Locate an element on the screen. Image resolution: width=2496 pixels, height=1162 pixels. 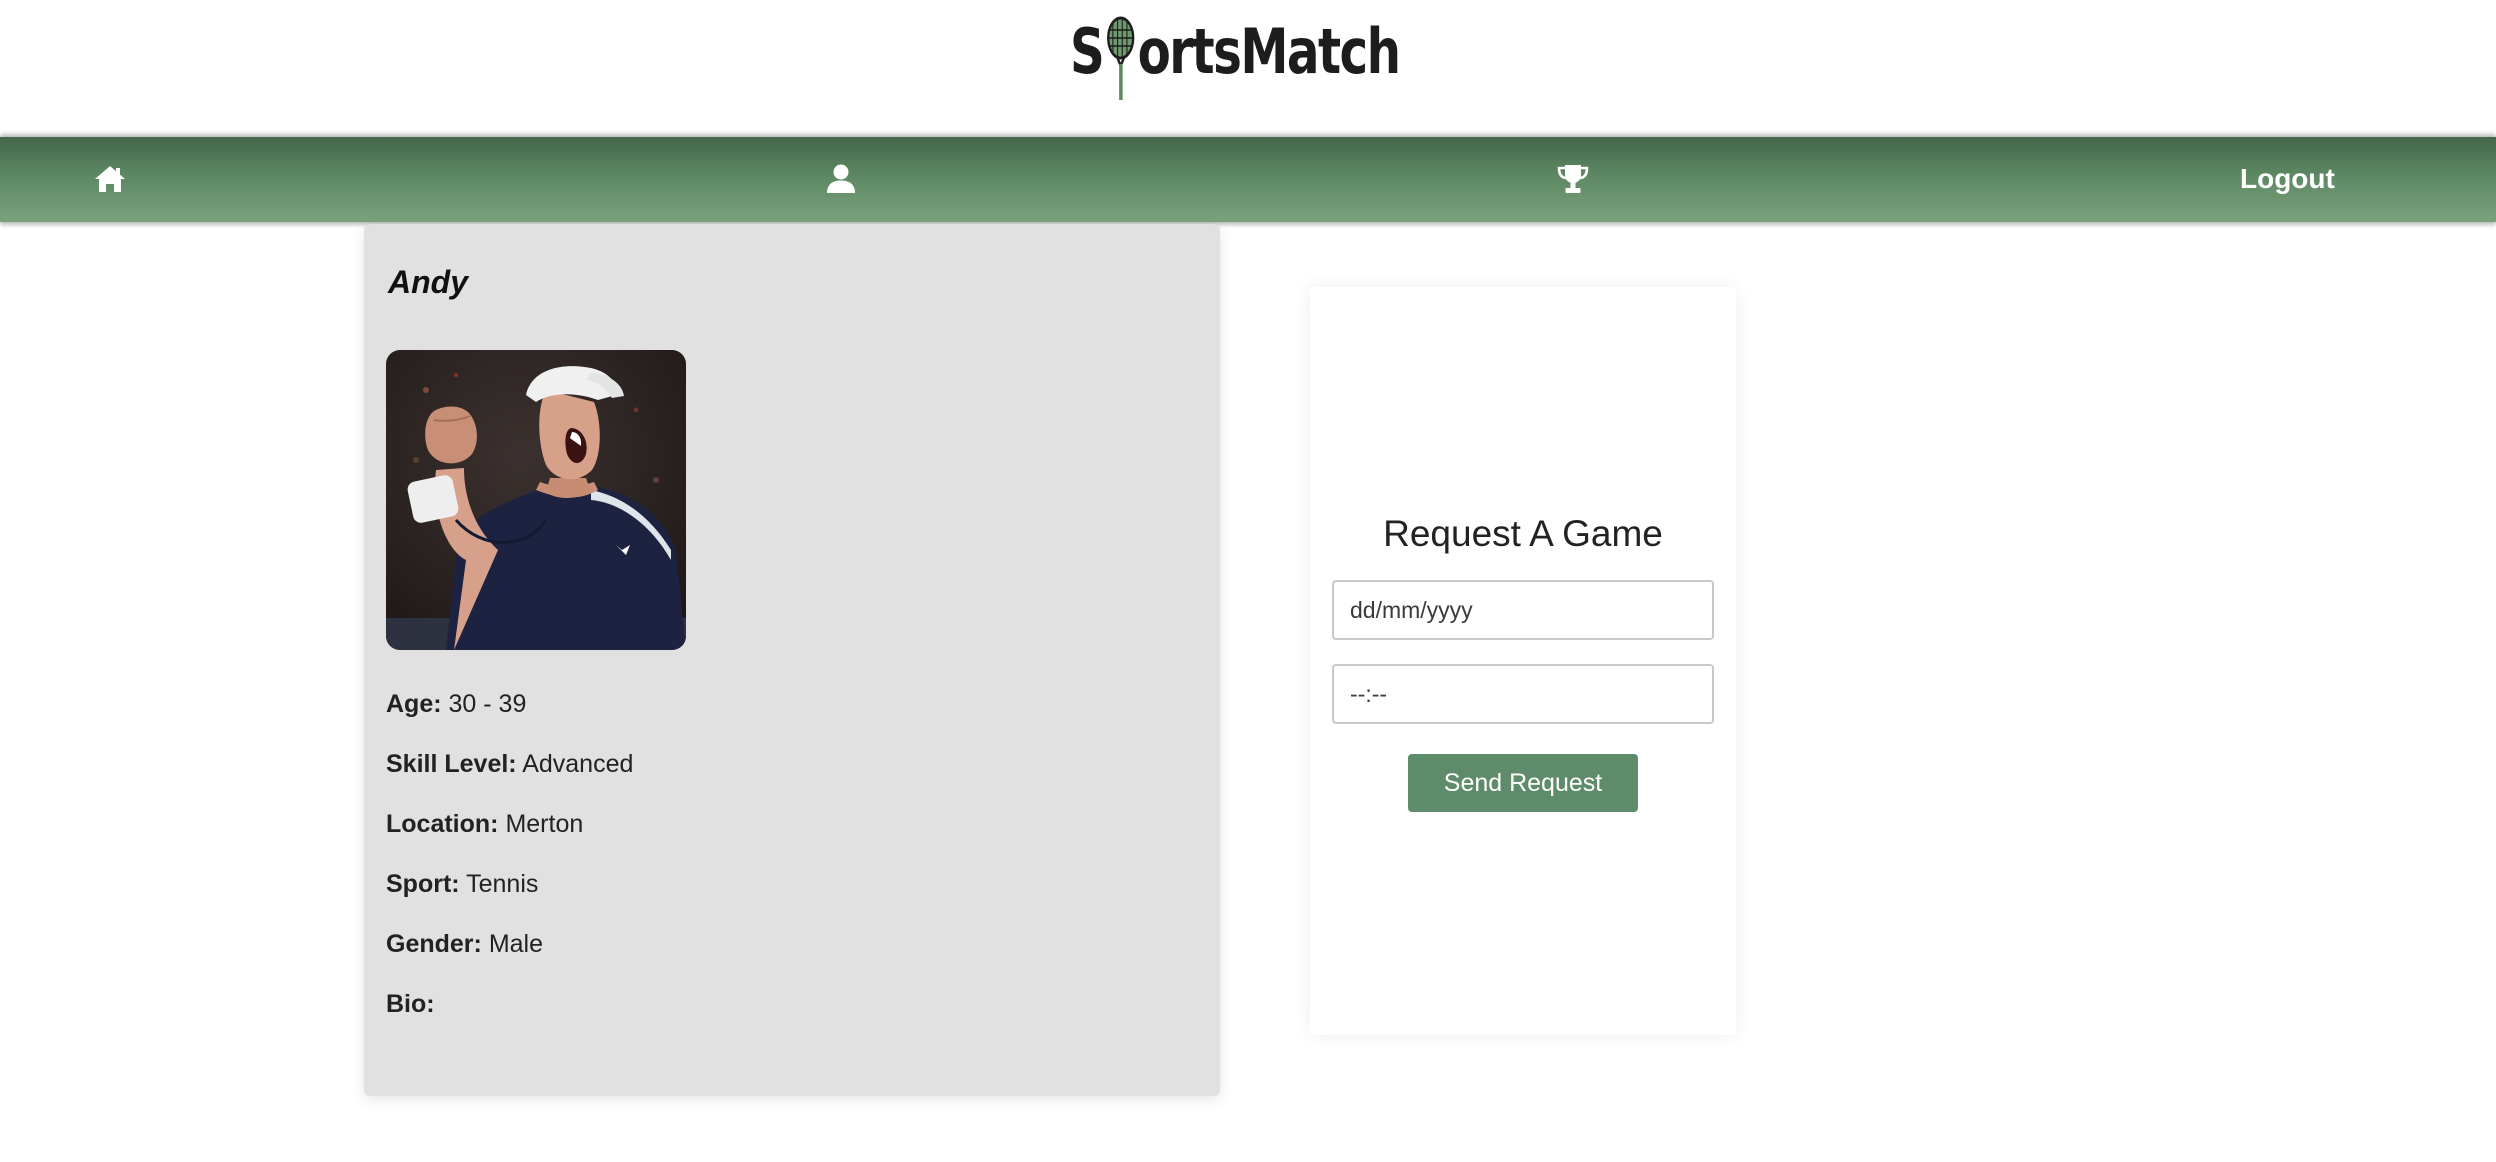
tennis-racket-icon is located at coordinates (1120, 59).